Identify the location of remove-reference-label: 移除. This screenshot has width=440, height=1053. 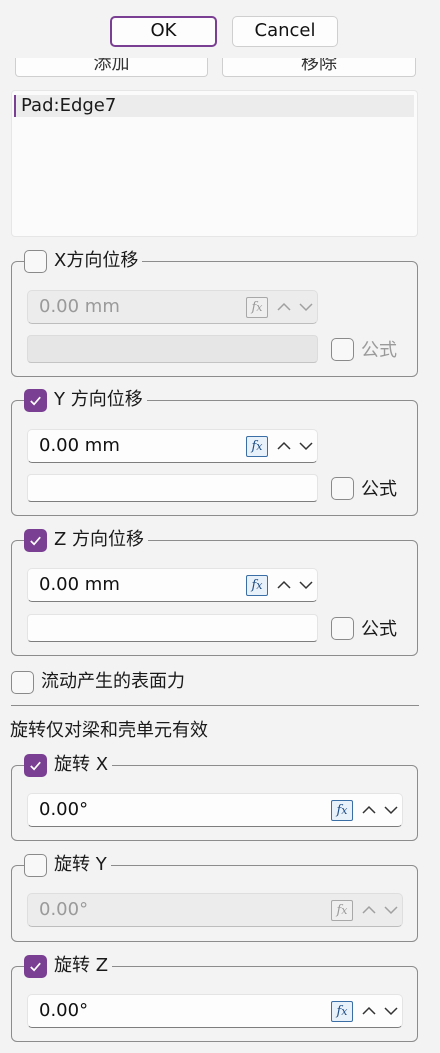
(319, 66).